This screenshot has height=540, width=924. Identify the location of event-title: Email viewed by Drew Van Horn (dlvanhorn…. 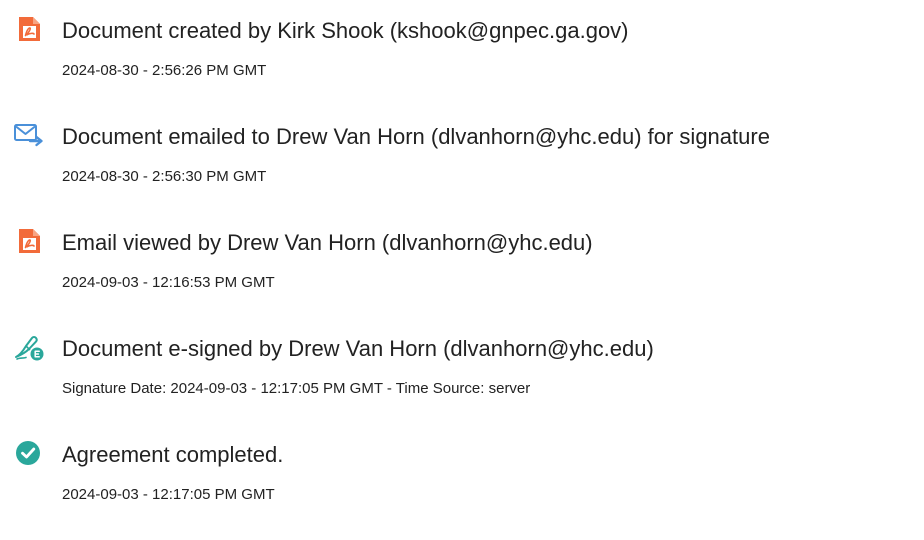
(327, 242).